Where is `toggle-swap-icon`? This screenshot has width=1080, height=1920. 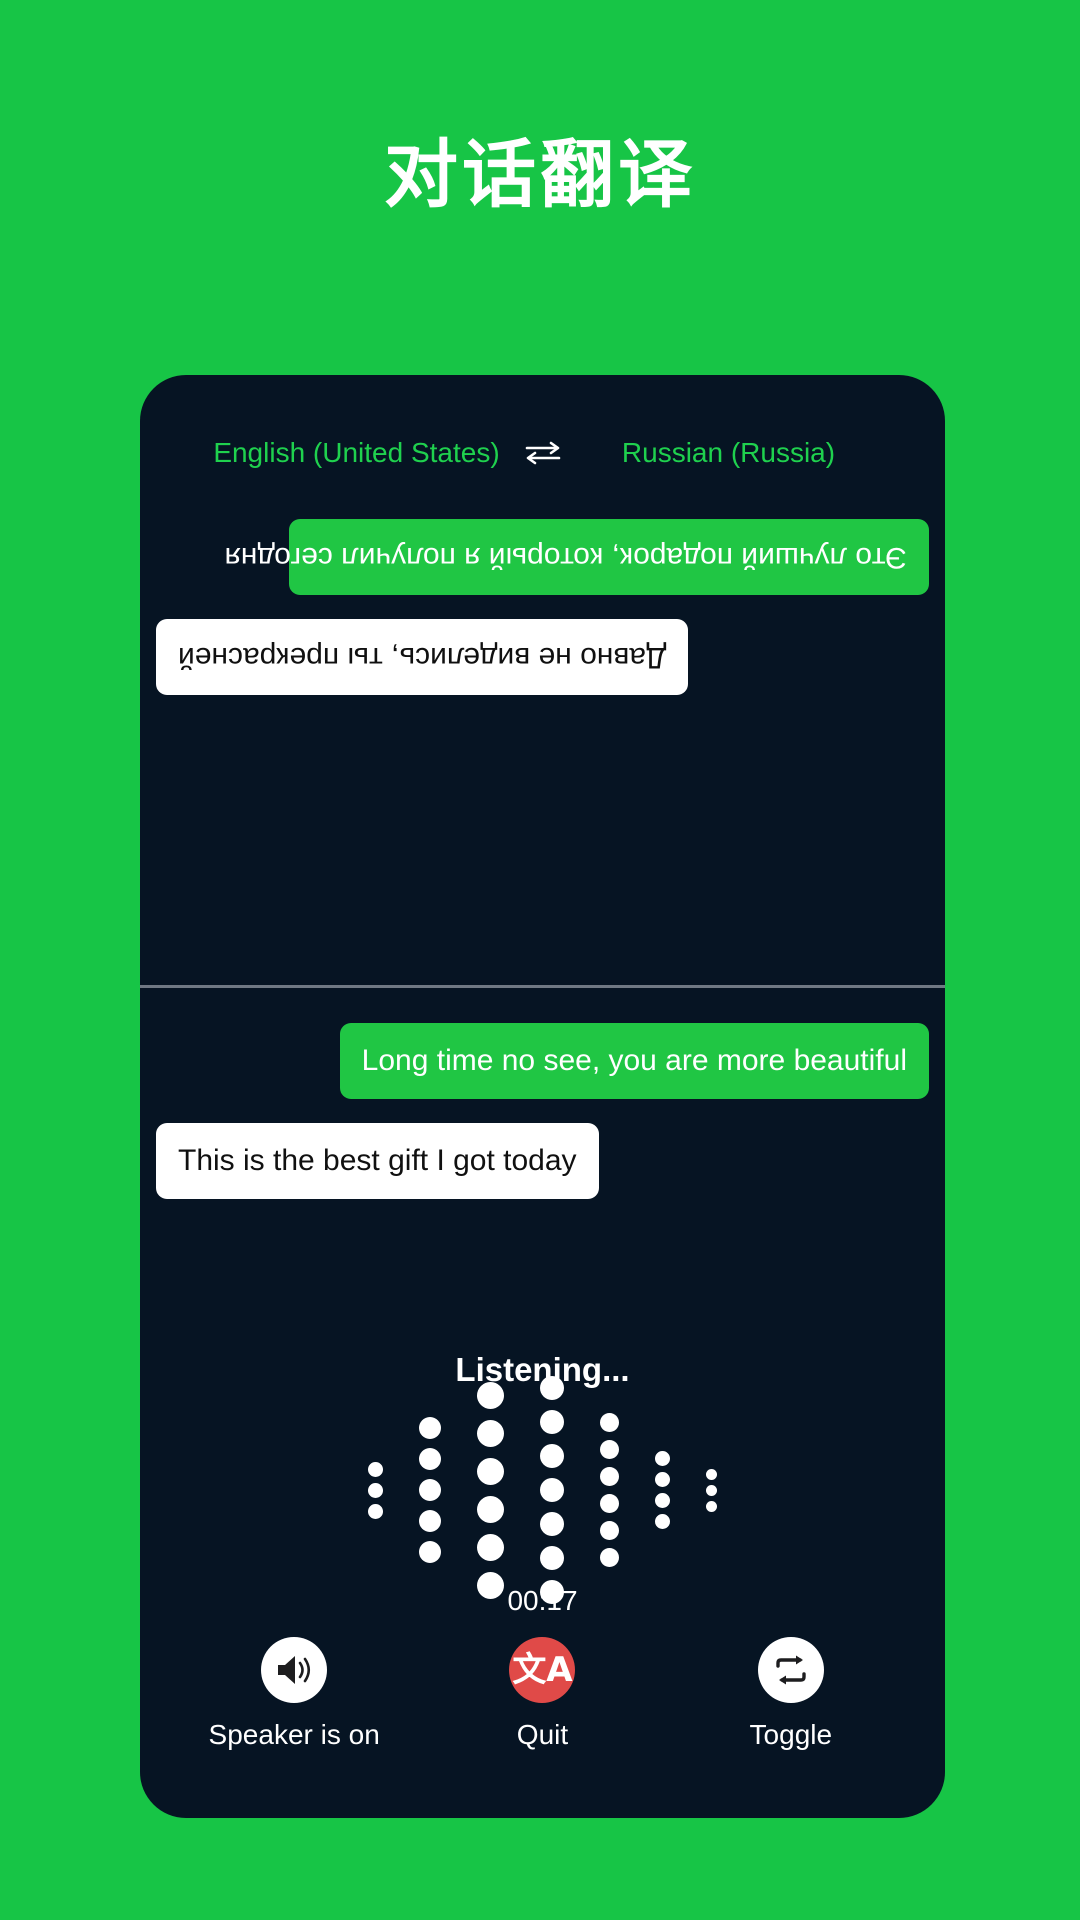
toggle-swap-icon is located at coordinates (790, 1670).